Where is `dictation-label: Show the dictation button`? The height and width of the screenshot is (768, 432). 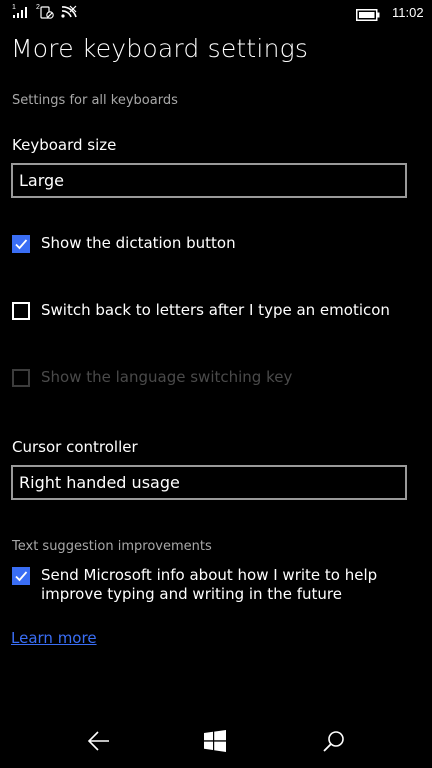 dictation-label: Show the dictation button is located at coordinates (138, 243).